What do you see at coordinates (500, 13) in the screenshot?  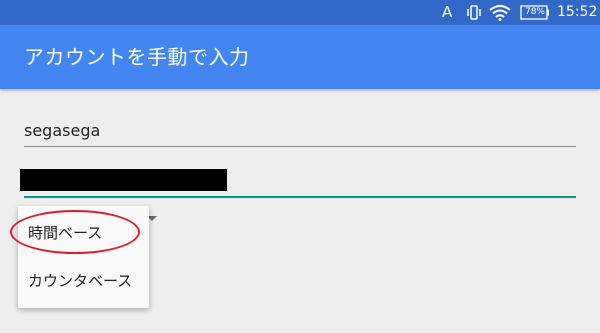 I see `wifi-icon` at bounding box center [500, 13].